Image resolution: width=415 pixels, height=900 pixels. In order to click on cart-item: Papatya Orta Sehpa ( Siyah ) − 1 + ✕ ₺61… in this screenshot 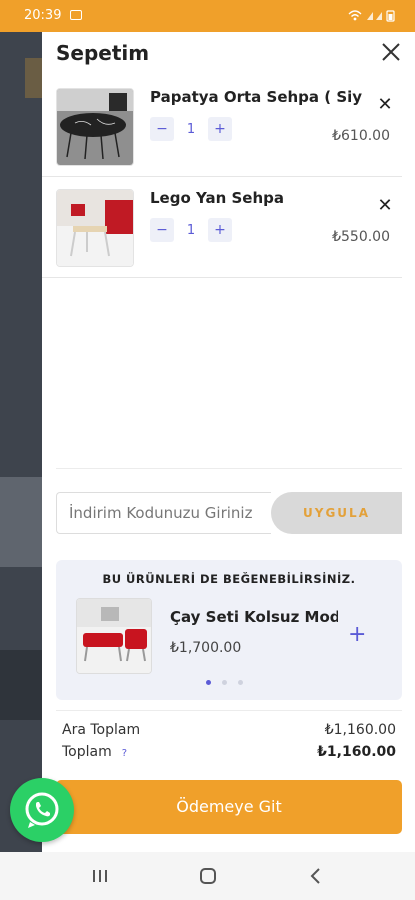, I will do `click(222, 126)`.